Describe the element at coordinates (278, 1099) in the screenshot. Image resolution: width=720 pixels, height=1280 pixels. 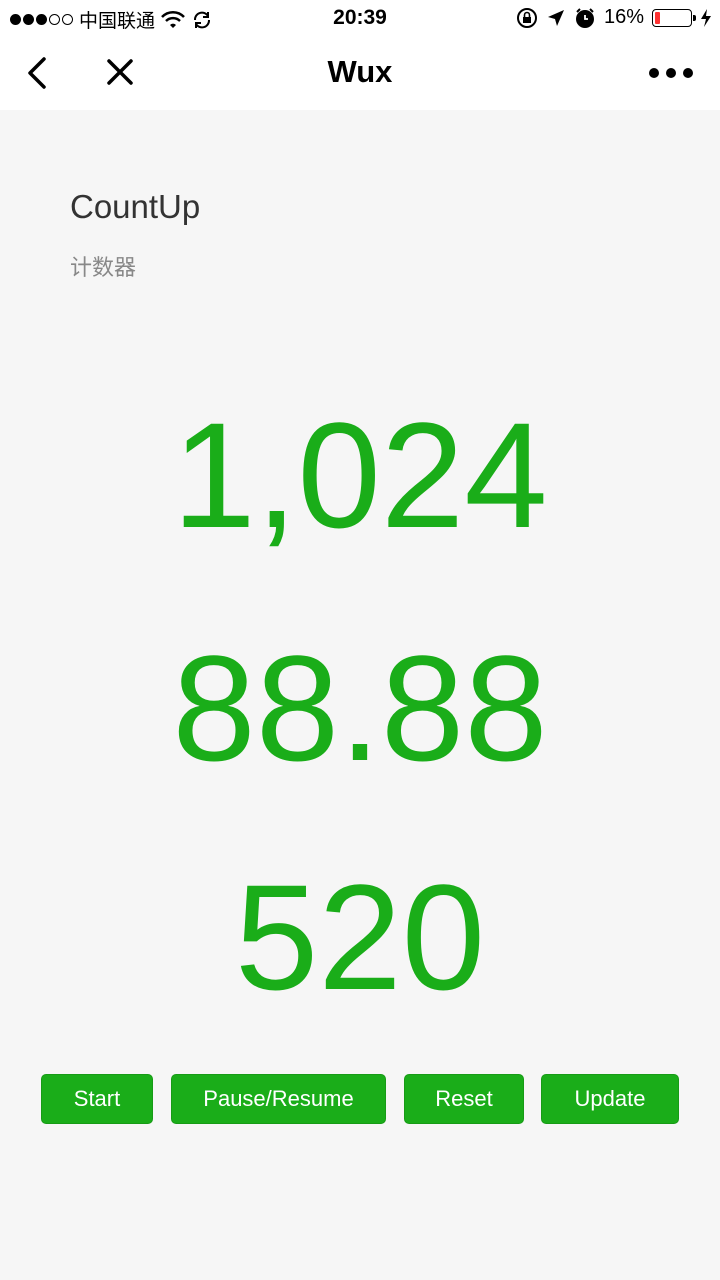
I see `pause-resume-button: Pause/Resume` at that location.